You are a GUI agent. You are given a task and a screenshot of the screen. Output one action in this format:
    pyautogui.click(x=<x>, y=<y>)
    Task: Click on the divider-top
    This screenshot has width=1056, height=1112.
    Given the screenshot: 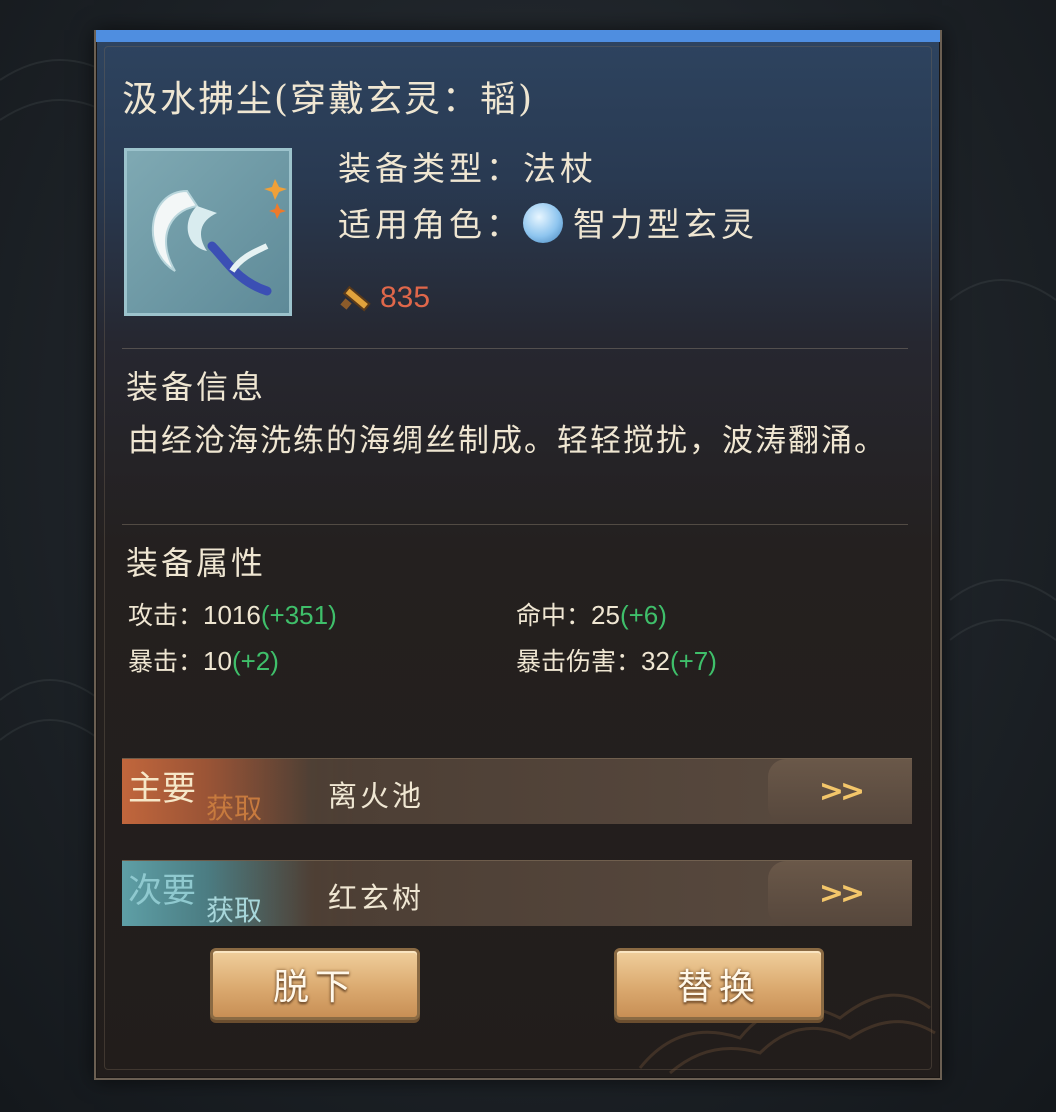 What is the action you would take?
    pyautogui.click(x=515, y=348)
    